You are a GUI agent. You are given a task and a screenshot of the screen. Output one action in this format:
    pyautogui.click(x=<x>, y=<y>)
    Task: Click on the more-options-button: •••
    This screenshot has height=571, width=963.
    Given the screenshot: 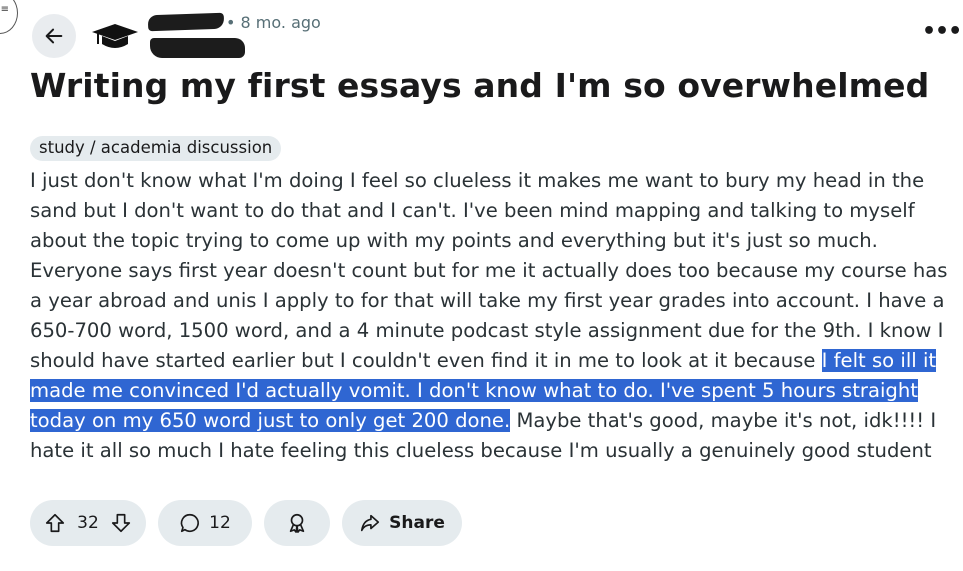 What is the action you would take?
    pyautogui.click(x=942, y=31)
    